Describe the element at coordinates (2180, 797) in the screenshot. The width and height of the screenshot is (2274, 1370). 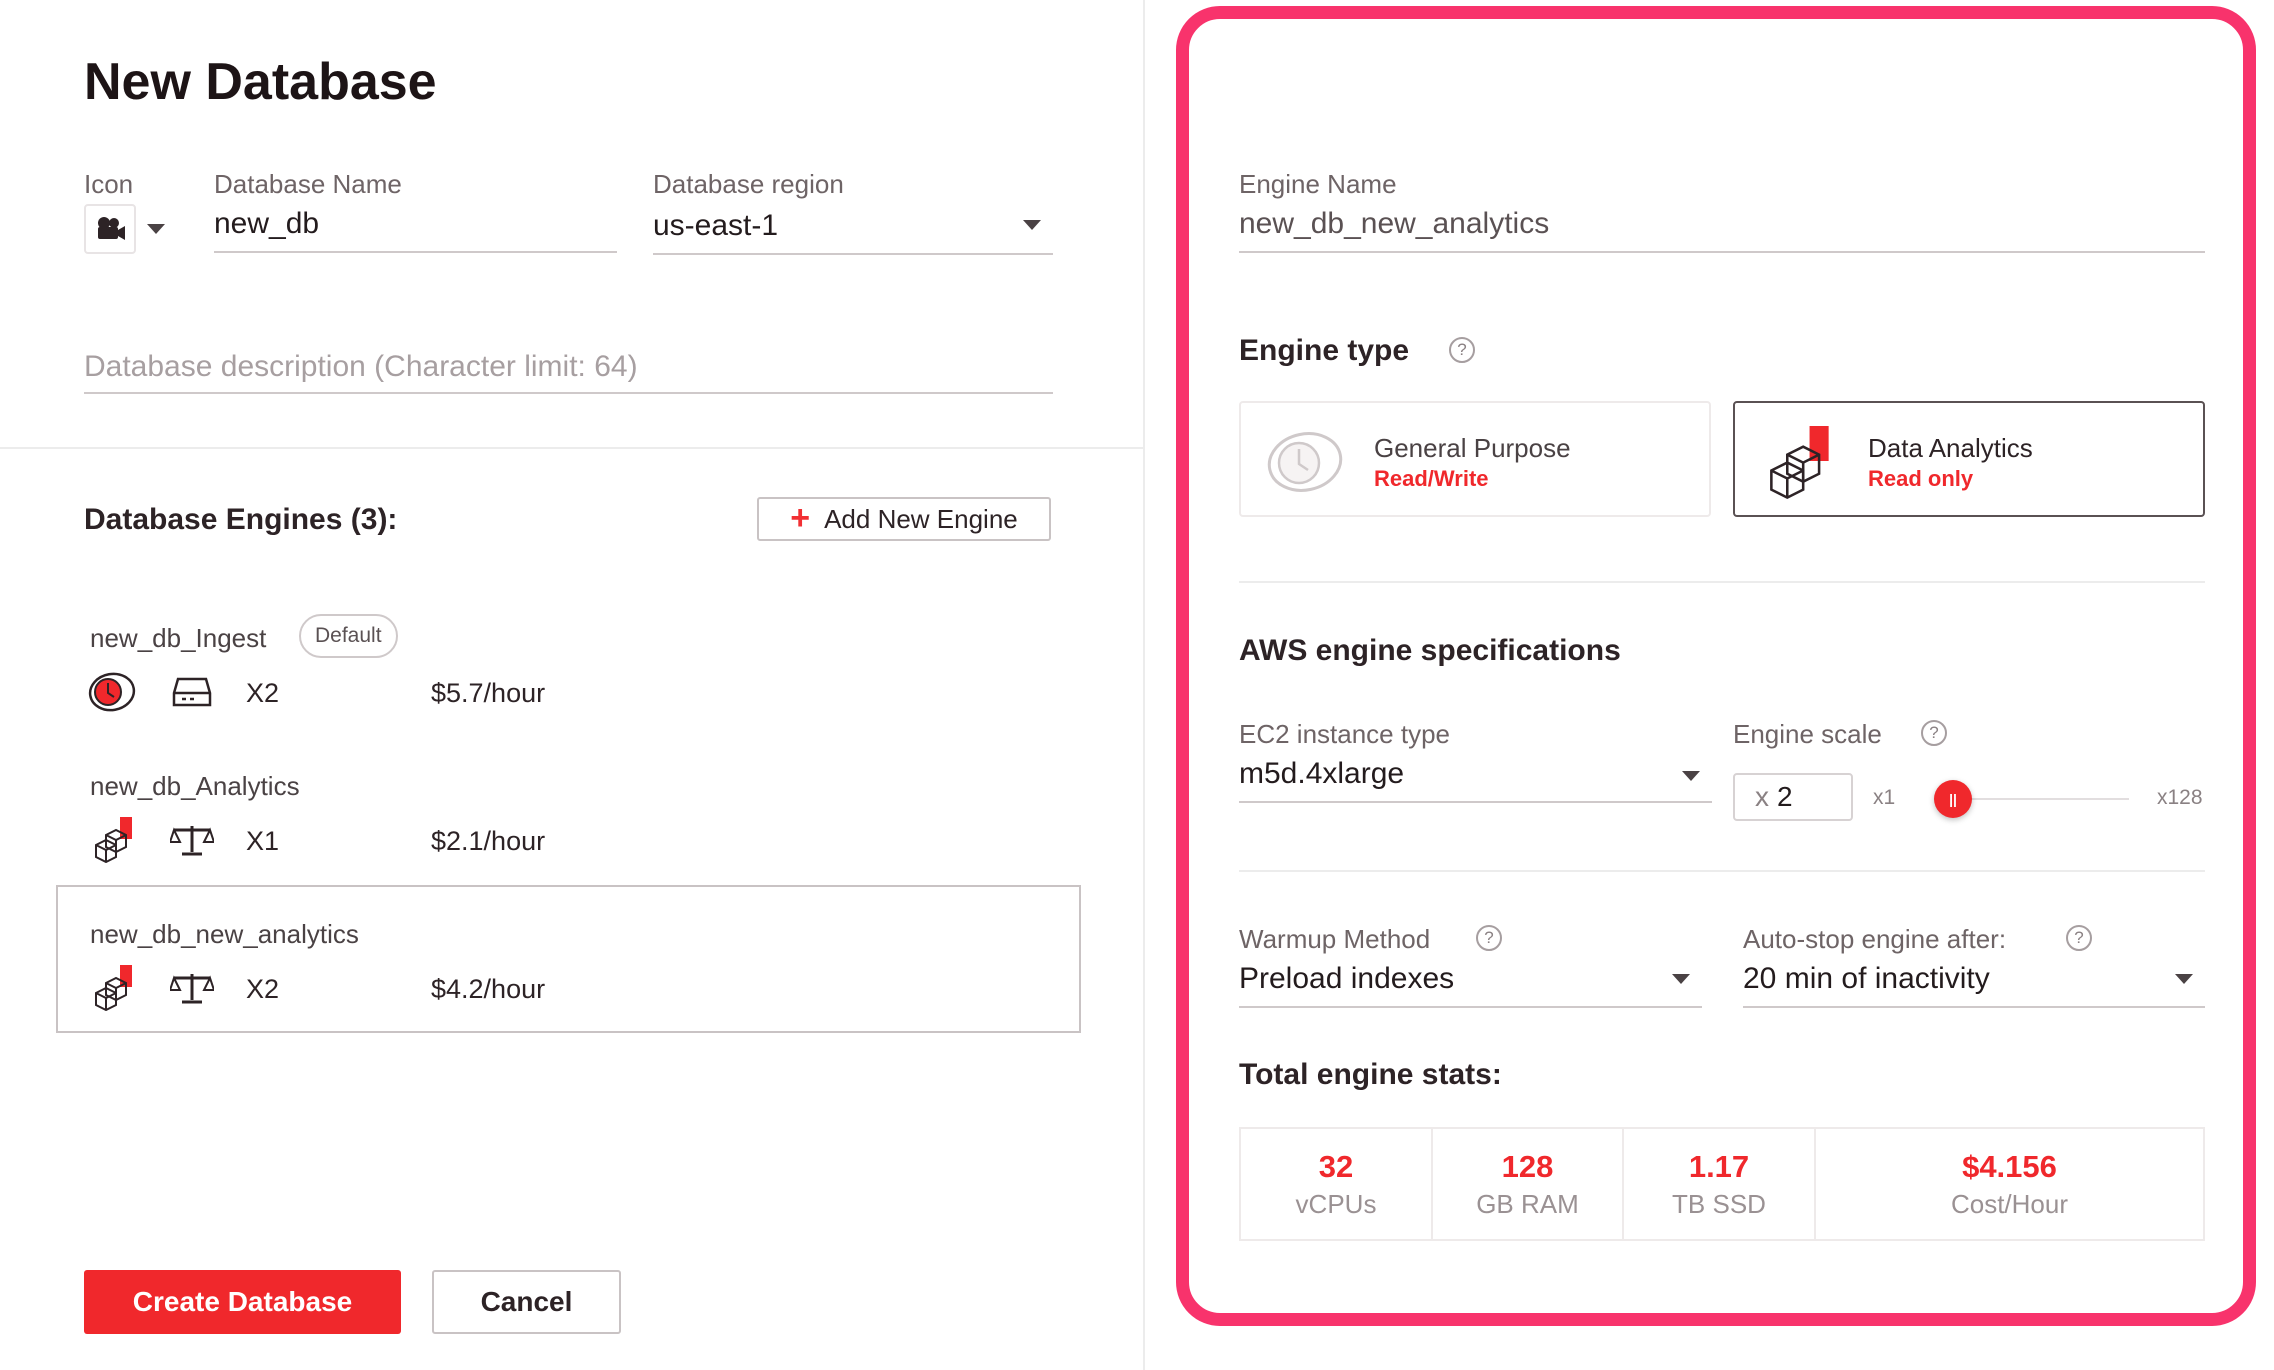
I see `slider-max-label: x128` at that location.